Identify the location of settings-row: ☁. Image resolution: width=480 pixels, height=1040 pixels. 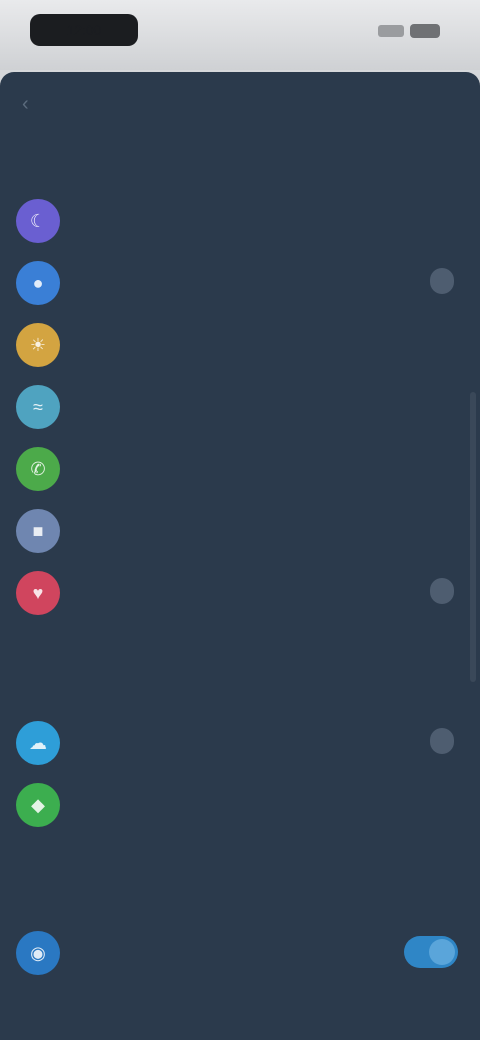
(240, 742).